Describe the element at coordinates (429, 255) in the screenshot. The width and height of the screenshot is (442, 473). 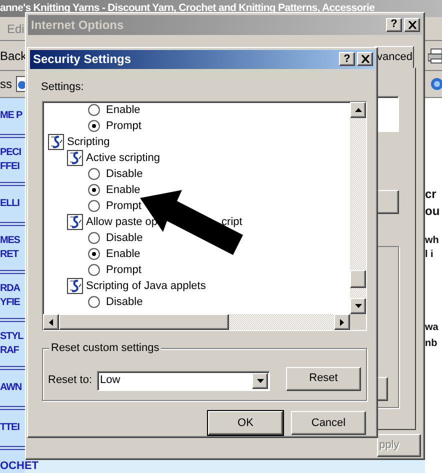
I see `page-text: l i` at that location.